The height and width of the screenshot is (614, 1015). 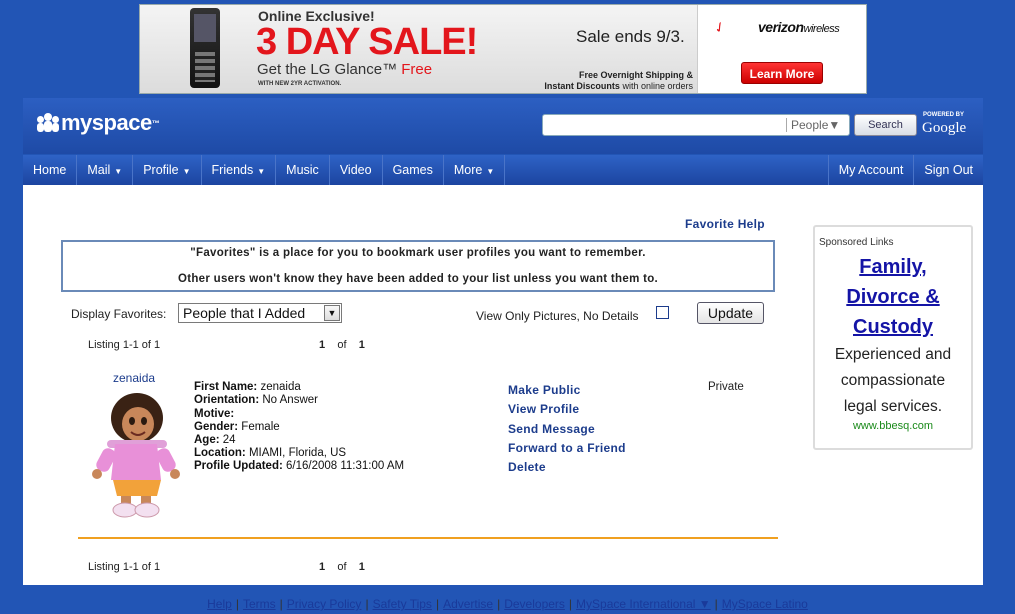 What do you see at coordinates (567, 448) in the screenshot?
I see `forward-to-friend-link: Forward to a Friend` at bounding box center [567, 448].